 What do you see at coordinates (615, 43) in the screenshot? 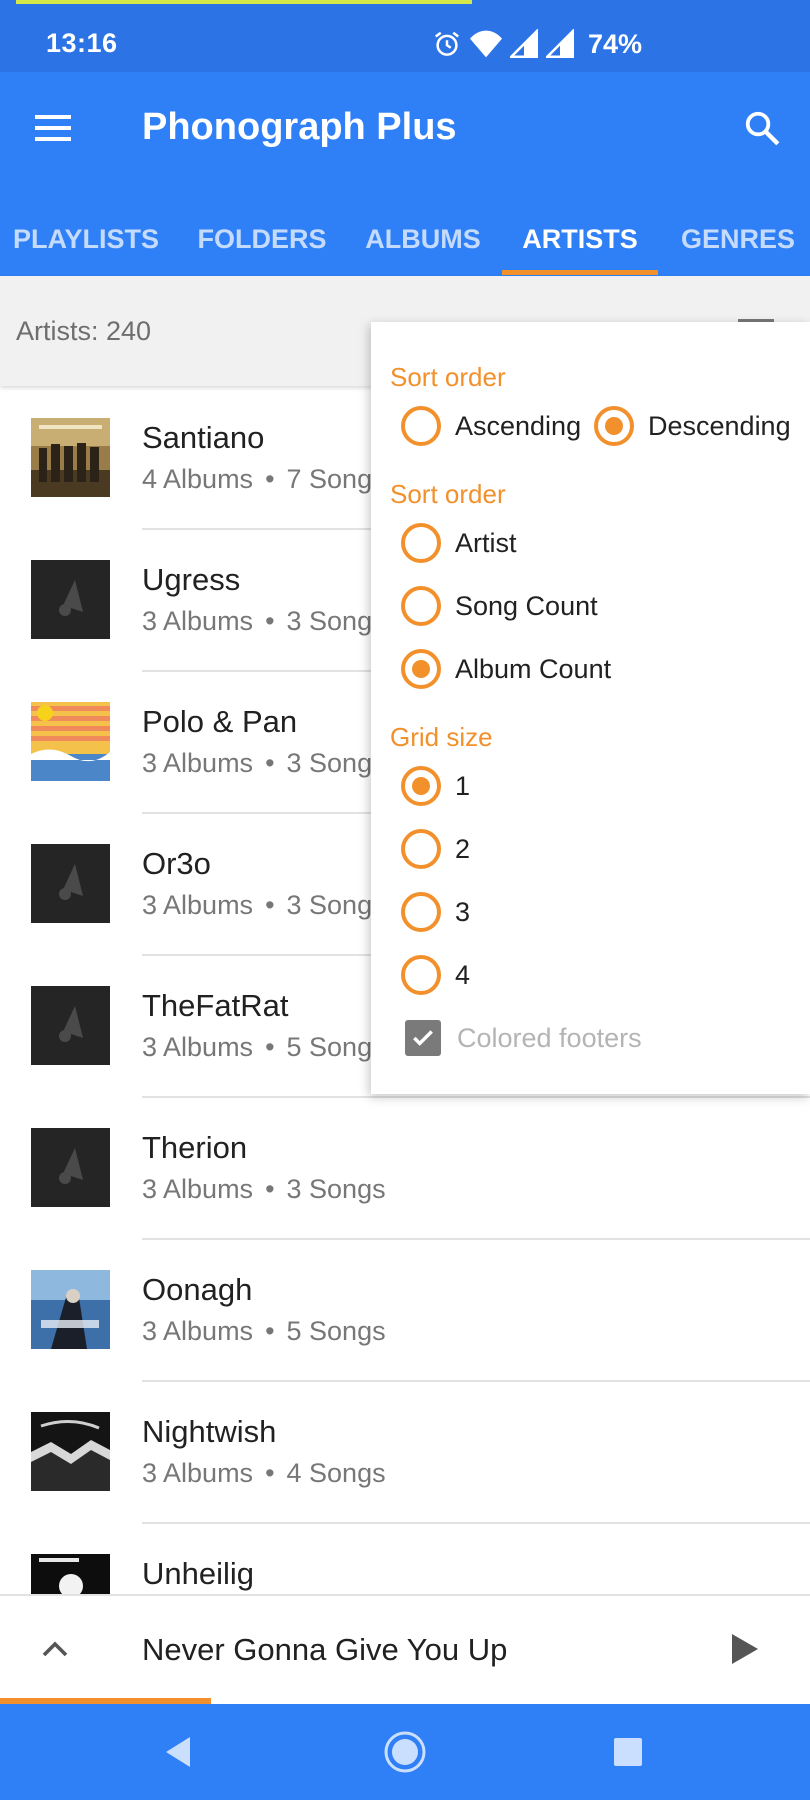
I see `battery-level: 74%` at bounding box center [615, 43].